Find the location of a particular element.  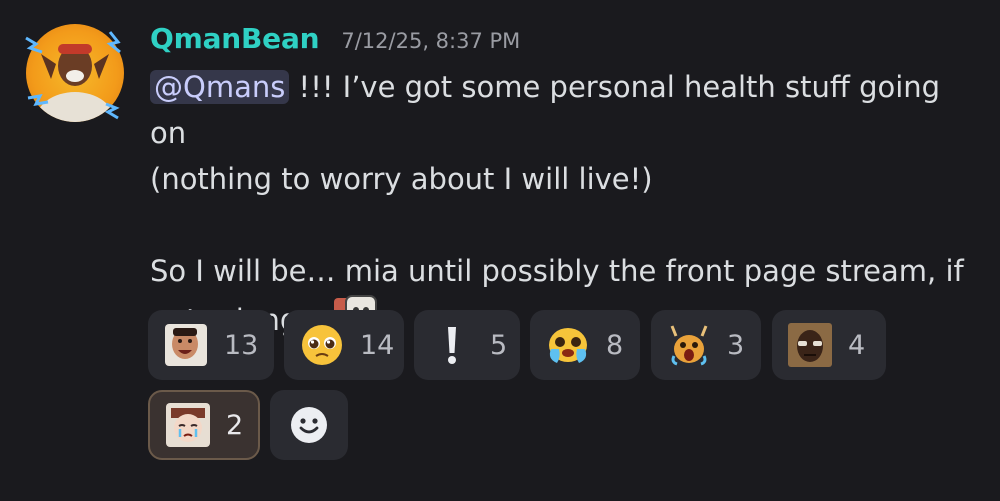

reaction-crying-anime-girl: 2 is located at coordinates (204, 425).